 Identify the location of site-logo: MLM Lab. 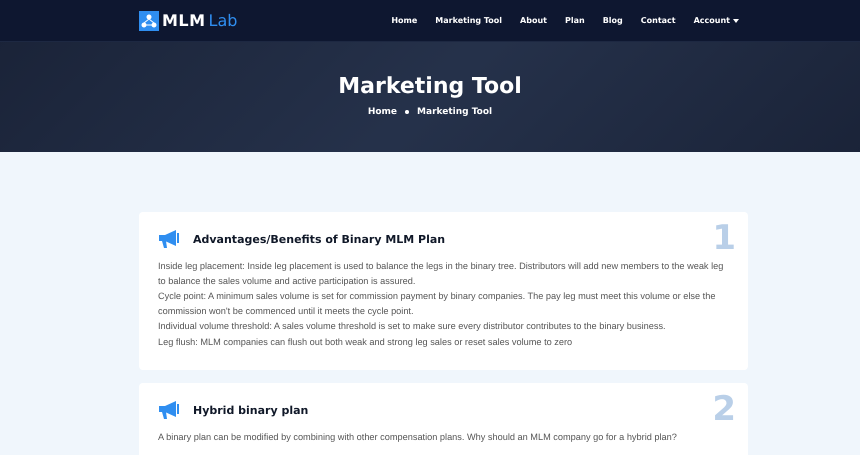
(188, 20).